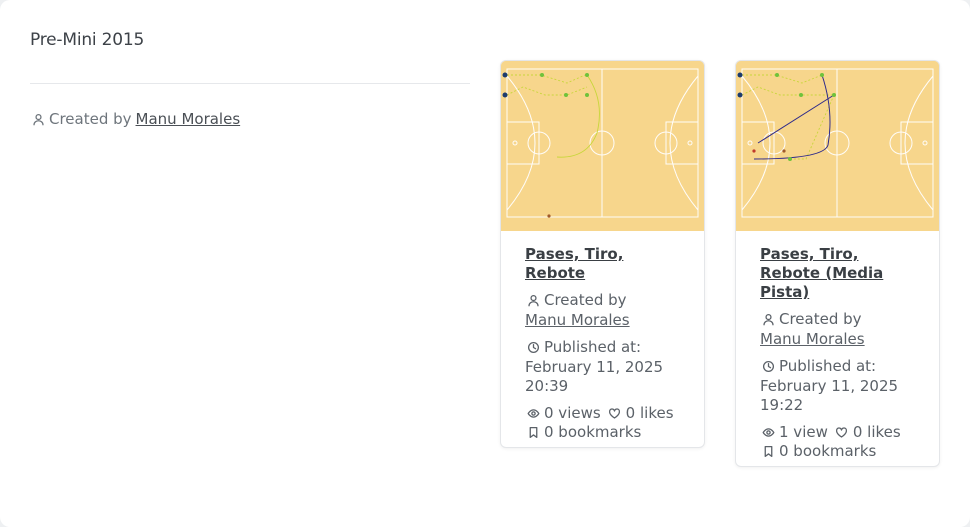  I want to click on views-count: 1 view, so click(803, 431).